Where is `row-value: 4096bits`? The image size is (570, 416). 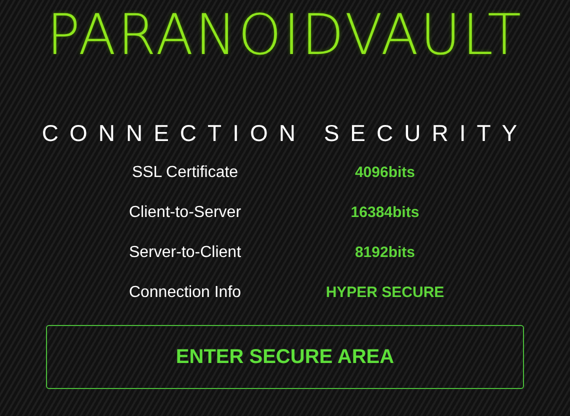
row-value: 4096bits is located at coordinates (385, 172).